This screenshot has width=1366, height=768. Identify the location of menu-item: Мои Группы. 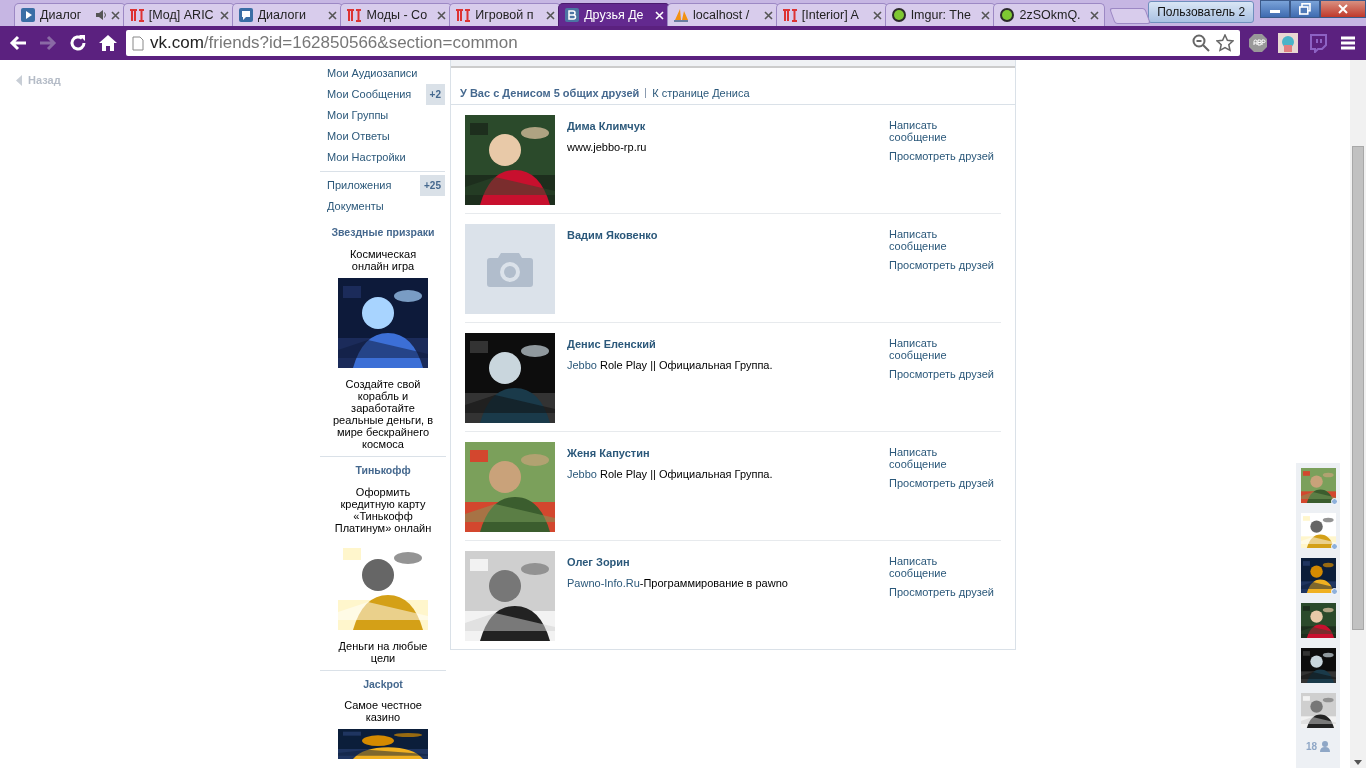
(382, 115).